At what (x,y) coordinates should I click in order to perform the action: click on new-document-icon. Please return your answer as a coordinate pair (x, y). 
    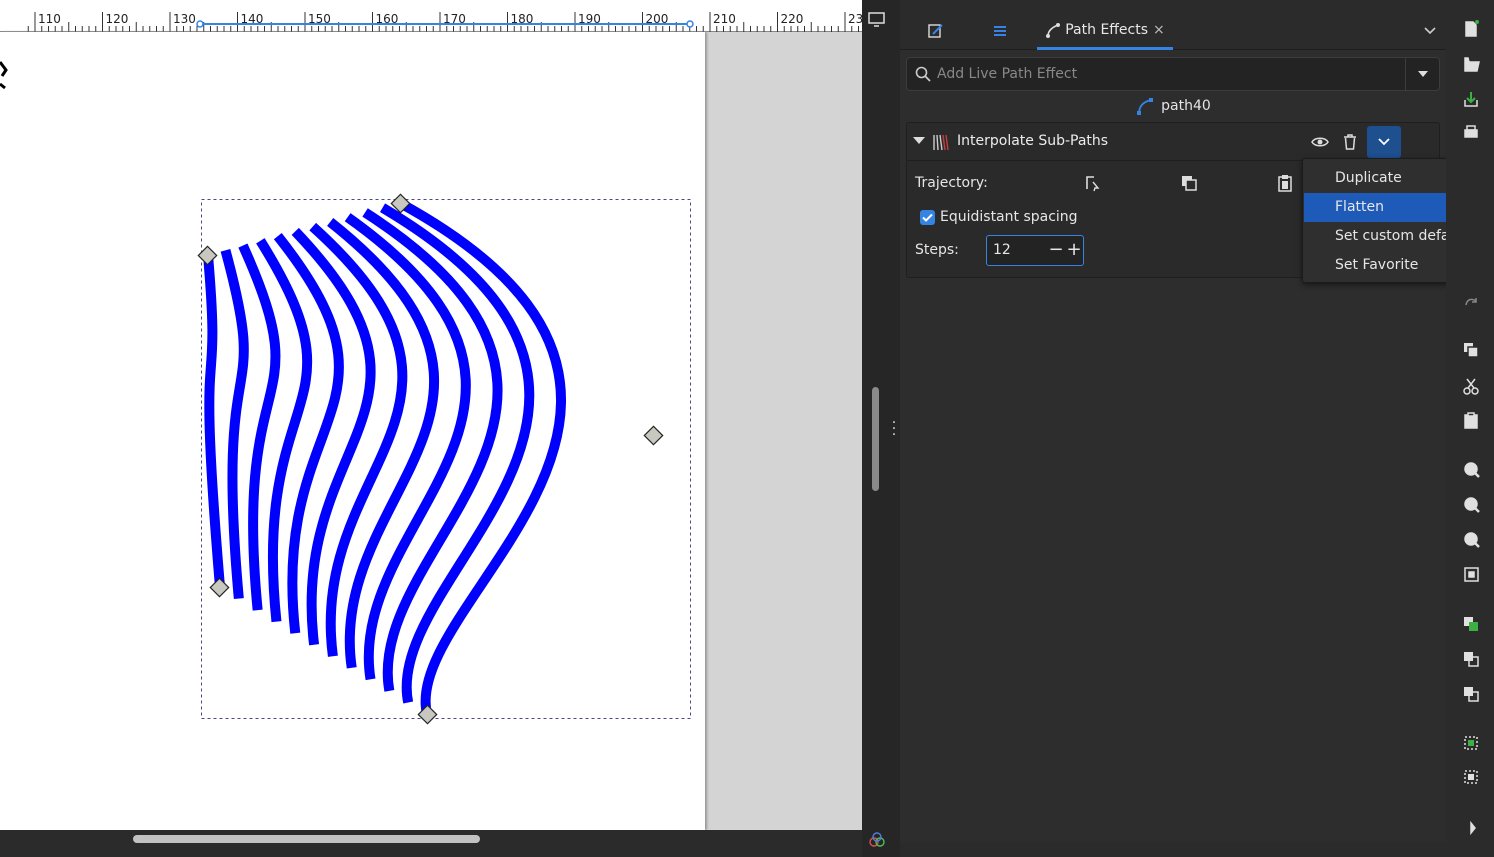
    Looking at the image, I should click on (1472, 28).